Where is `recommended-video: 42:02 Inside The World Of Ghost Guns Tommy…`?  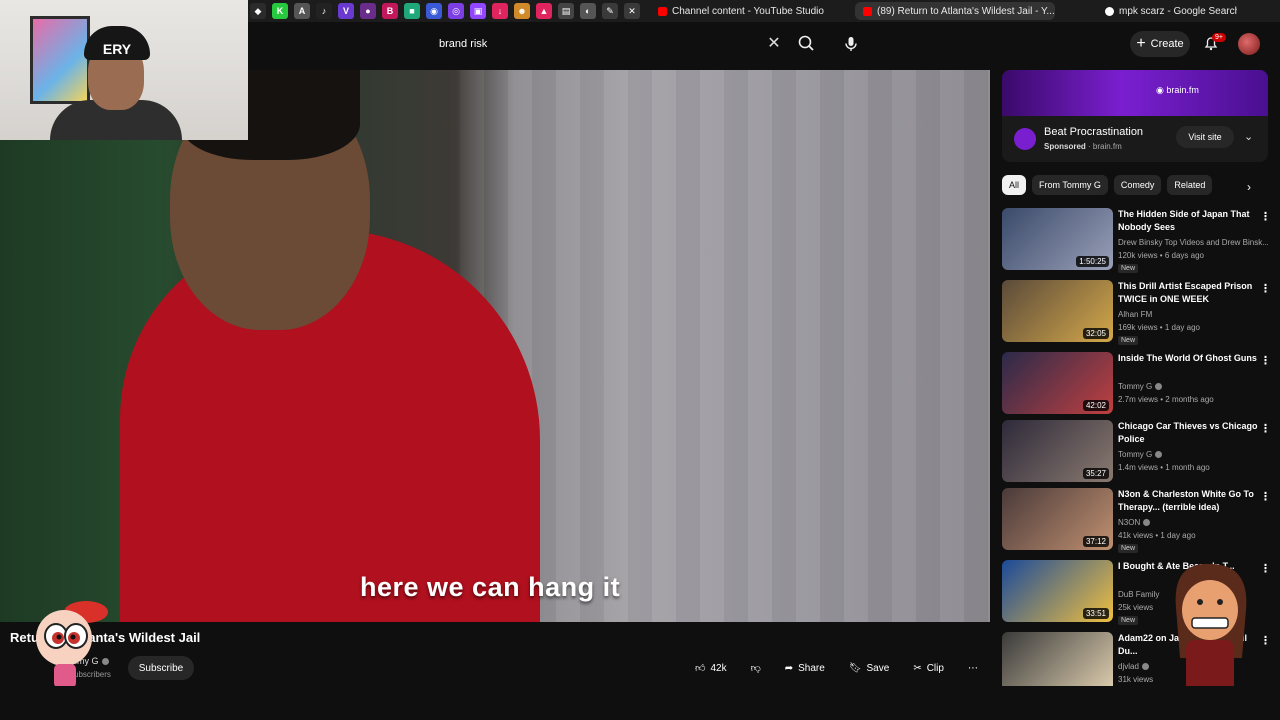
recommended-video: 42:02 Inside The World Of Ghost Guns Tommy… is located at coordinates (1137, 384).